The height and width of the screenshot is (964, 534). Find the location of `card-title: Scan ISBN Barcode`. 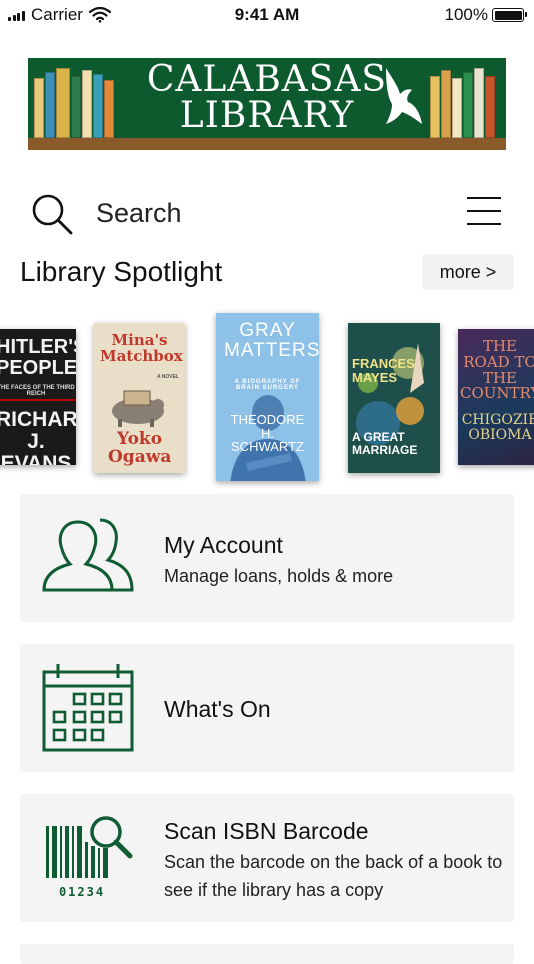

card-title: Scan ISBN Barcode is located at coordinates (266, 831).